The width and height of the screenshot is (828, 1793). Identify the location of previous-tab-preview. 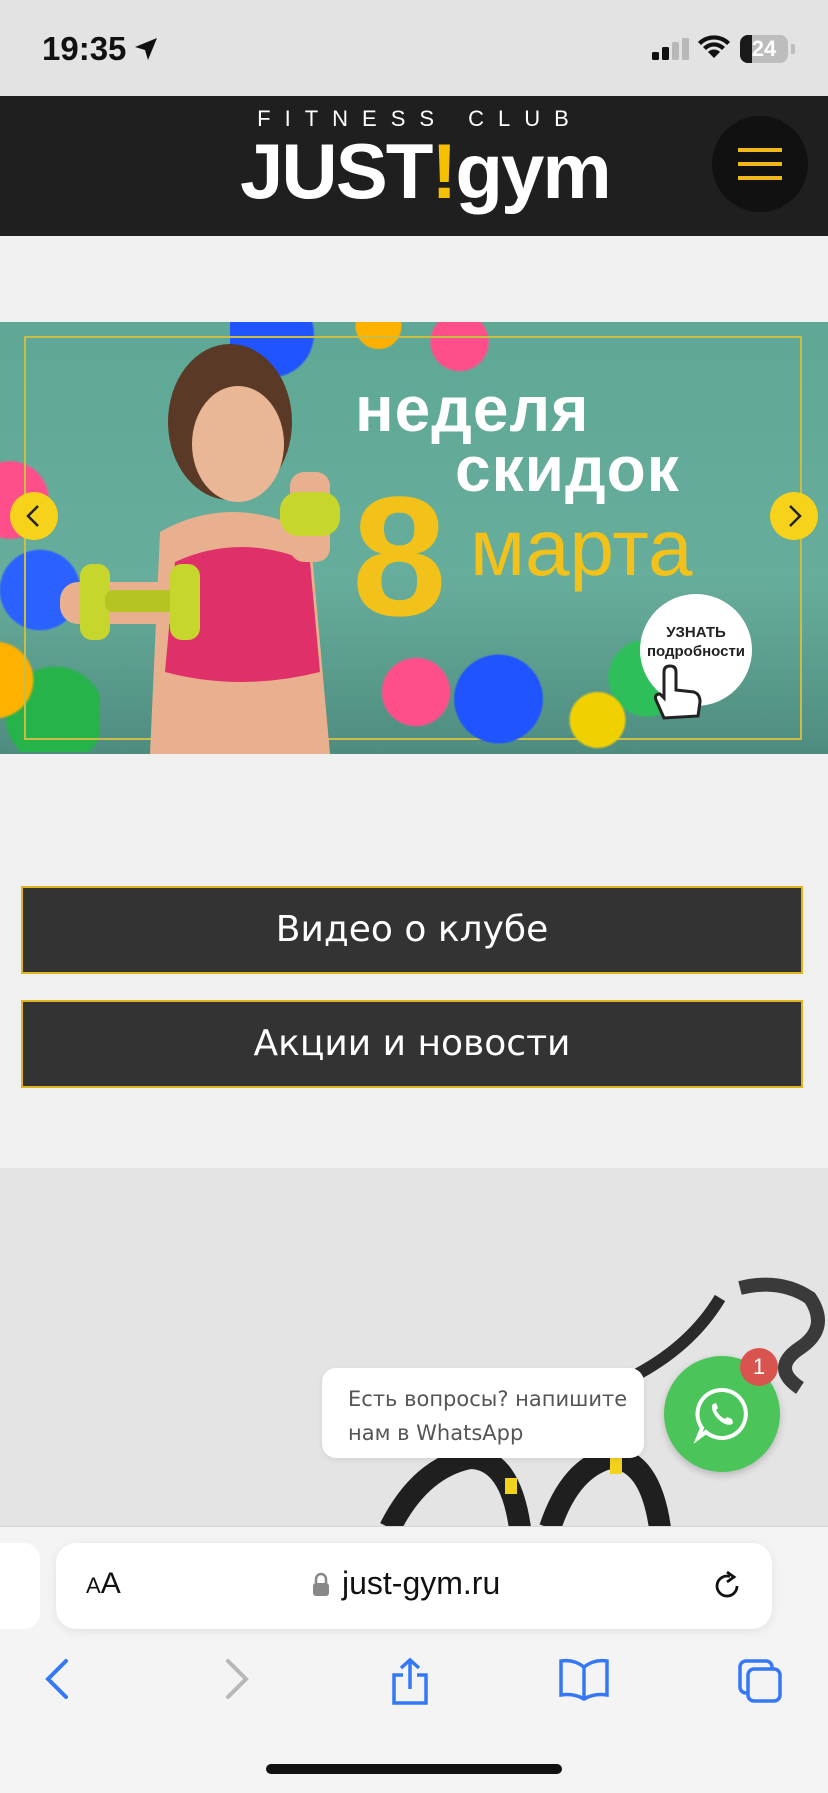
(20, 1586).